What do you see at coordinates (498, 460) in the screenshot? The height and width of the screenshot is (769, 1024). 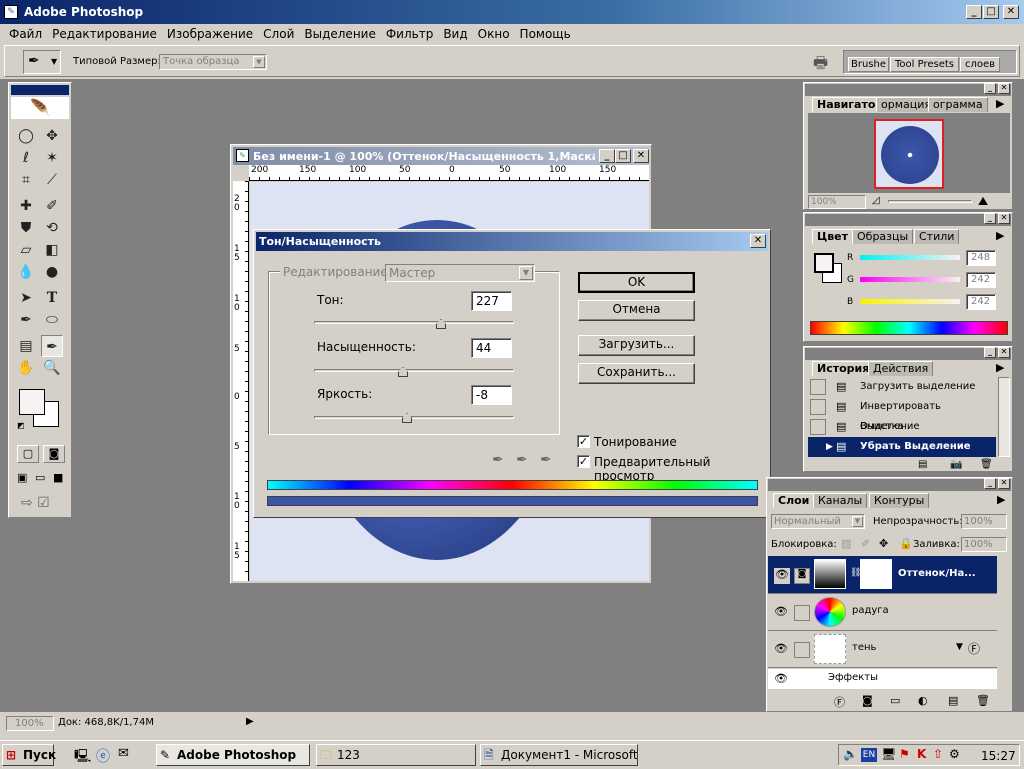 I see `eyedropper-icon: ✒` at bounding box center [498, 460].